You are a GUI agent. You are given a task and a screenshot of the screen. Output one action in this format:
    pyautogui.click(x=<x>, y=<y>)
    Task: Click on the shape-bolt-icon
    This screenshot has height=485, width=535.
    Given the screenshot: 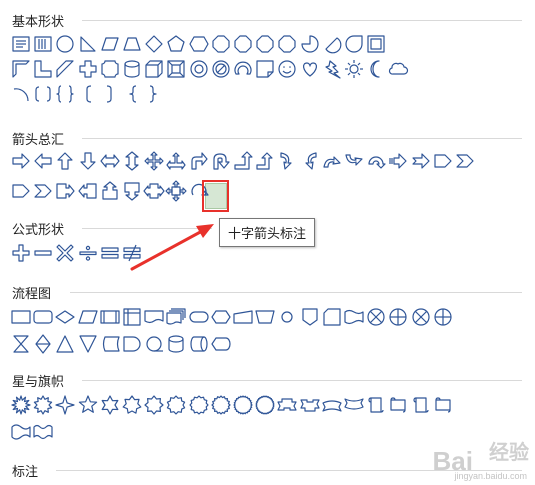 What is the action you would take?
    pyautogui.click(x=332, y=69)
    